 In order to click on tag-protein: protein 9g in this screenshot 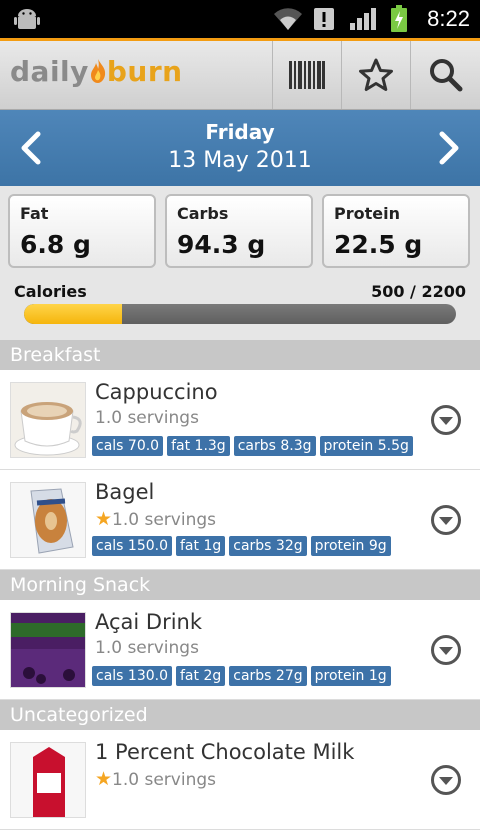, I will do `click(350, 546)`.